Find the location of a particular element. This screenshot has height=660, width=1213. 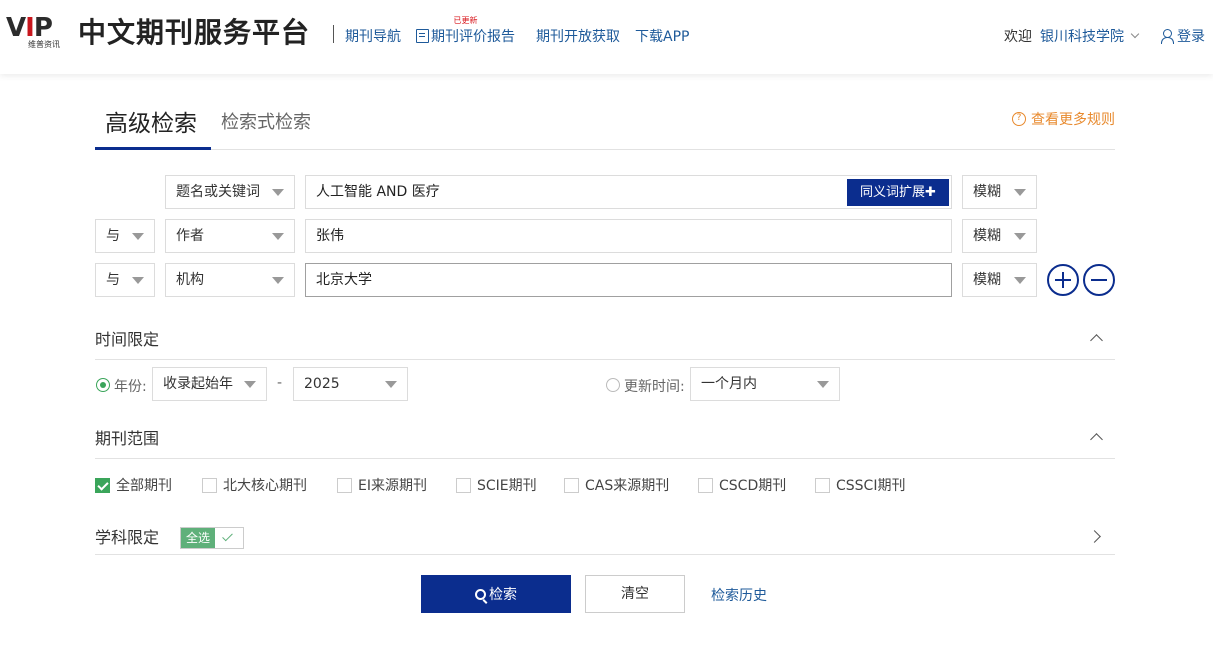

search-mode-tabs: 高级检索 检索式检索 ? 查看更多规则 is located at coordinates (605, 120).